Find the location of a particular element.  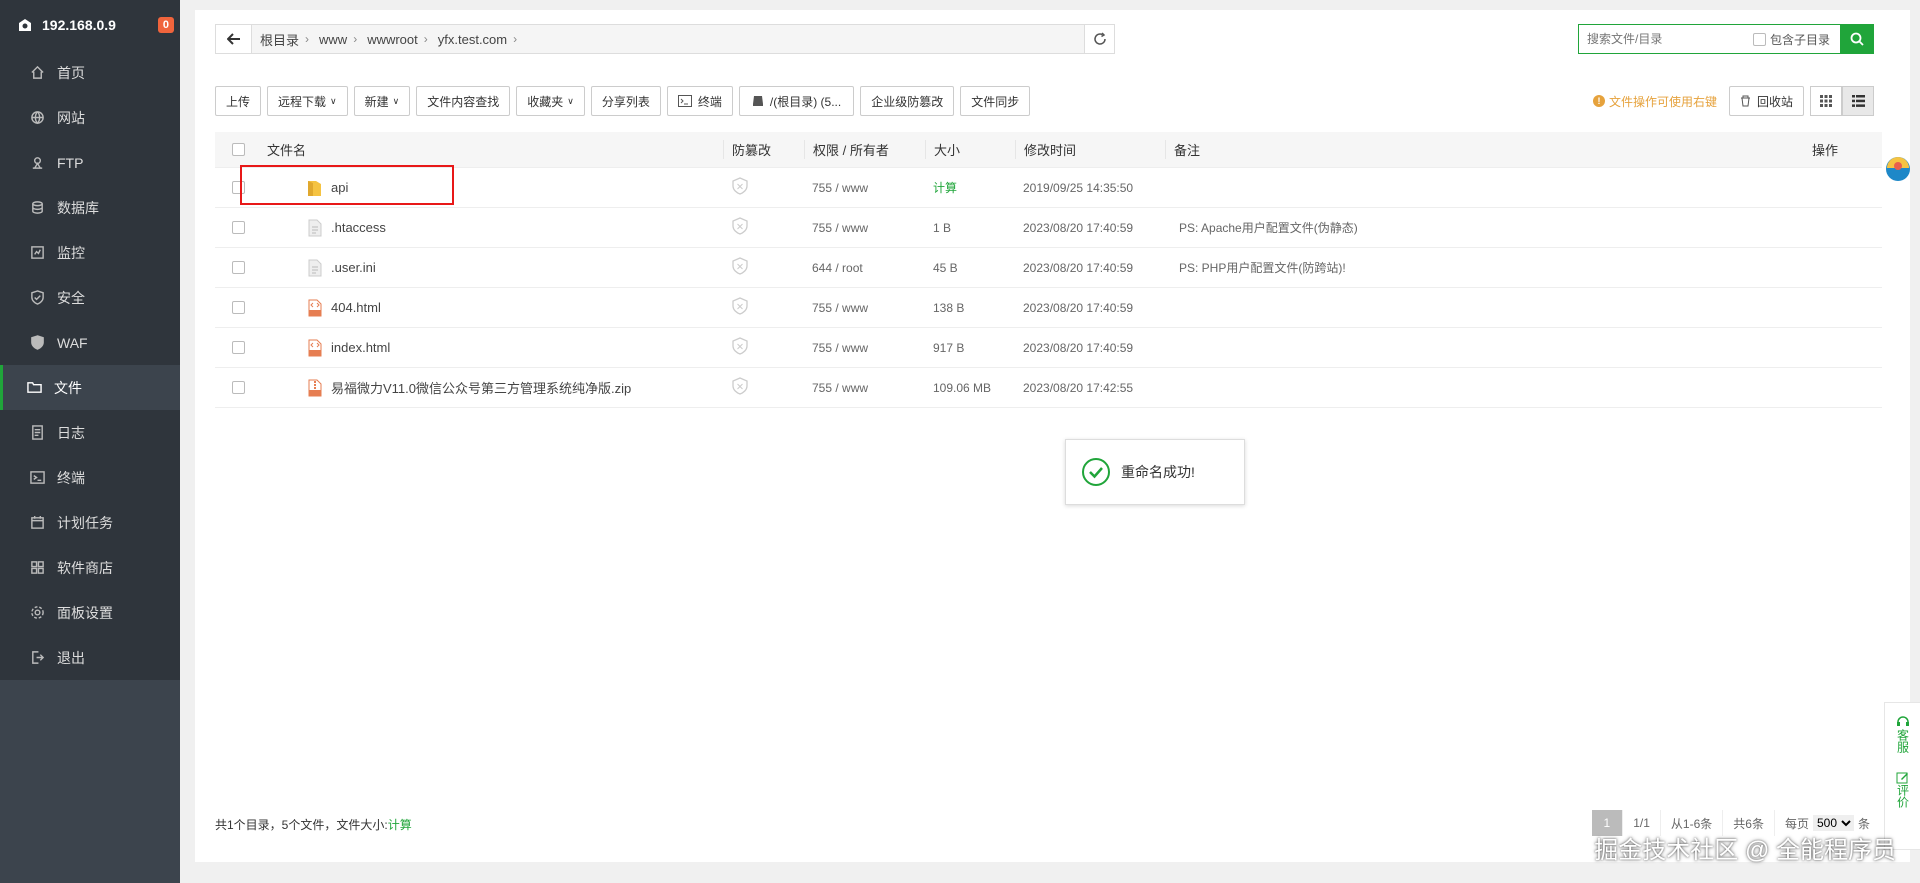

edit-icon is located at coordinates (1902, 778).